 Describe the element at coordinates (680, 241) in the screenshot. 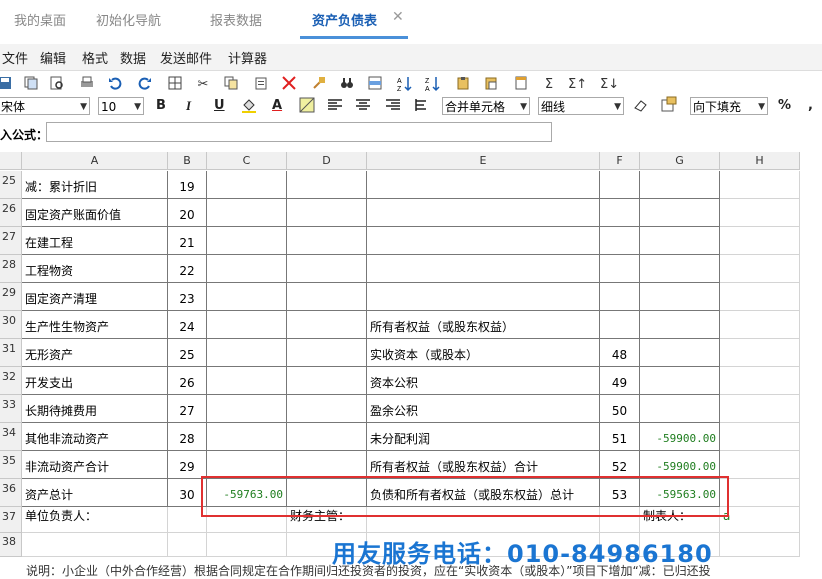

I see `cell-g27` at that location.